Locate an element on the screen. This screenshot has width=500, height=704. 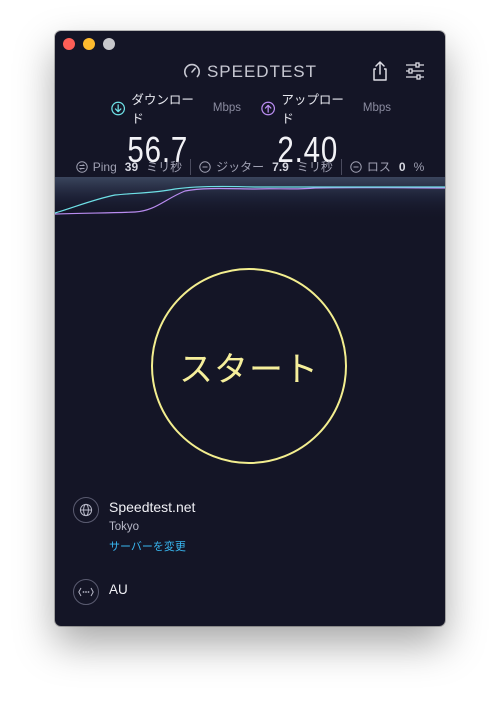
jitter-value: 7.9 is located at coordinates (280, 166).